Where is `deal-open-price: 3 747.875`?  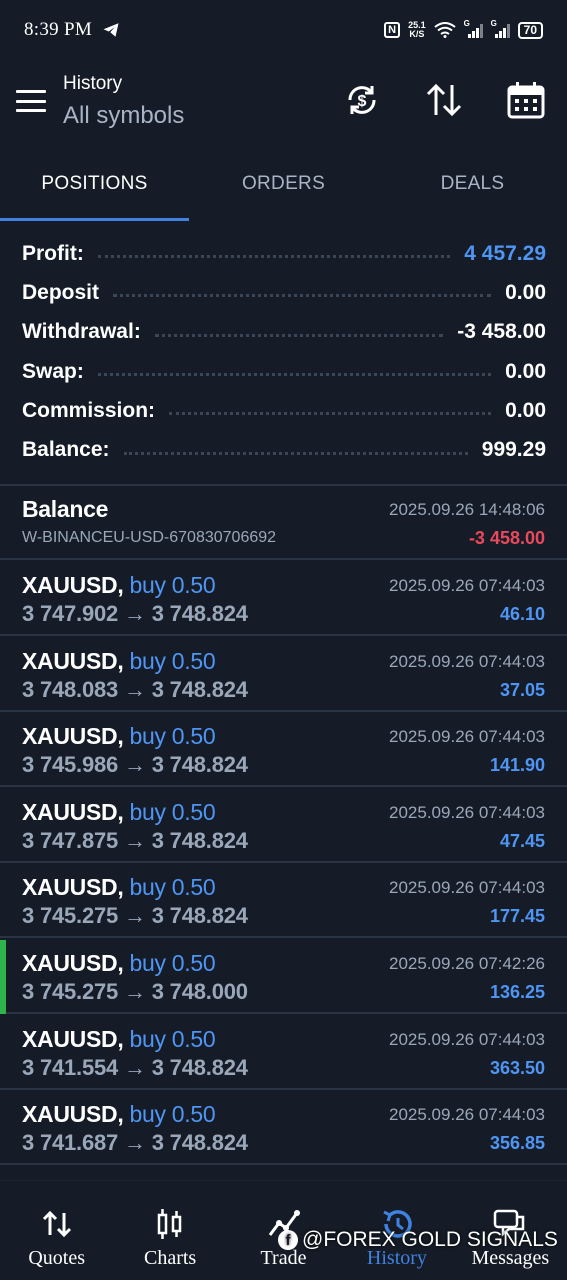
deal-open-price: 3 747.875 is located at coordinates (70, 840).